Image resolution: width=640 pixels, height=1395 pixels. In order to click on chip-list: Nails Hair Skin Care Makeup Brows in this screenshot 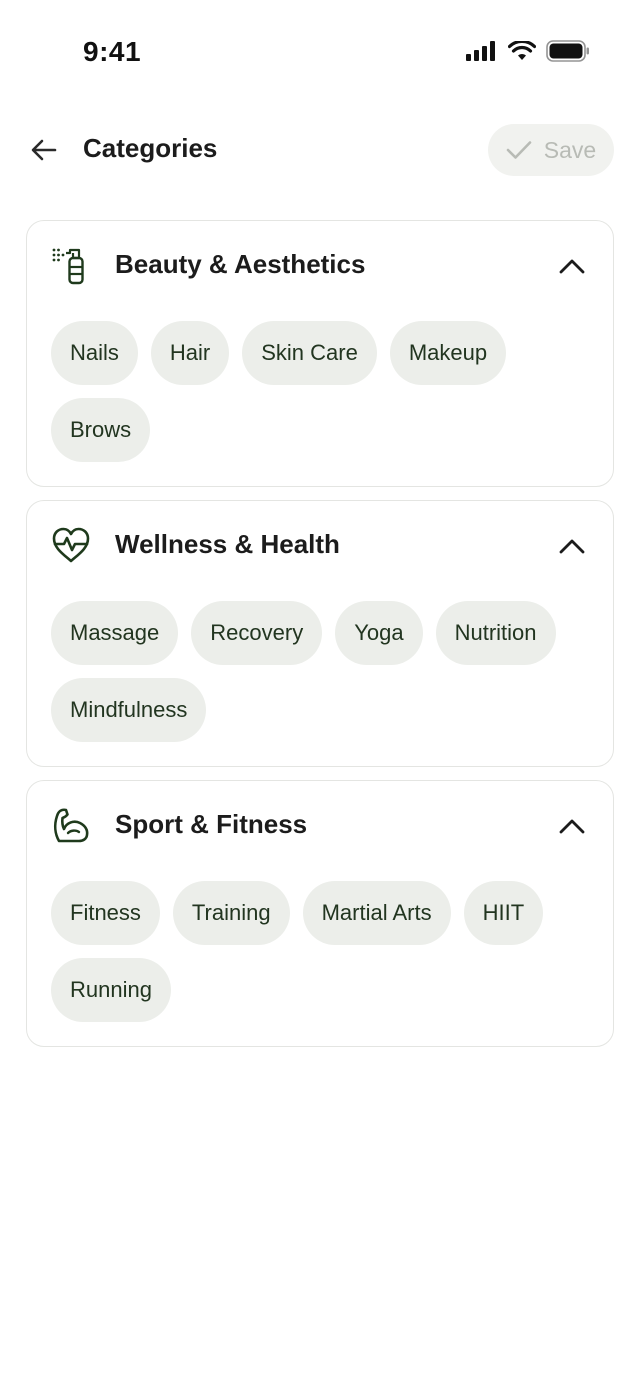, I will do `click(325, 391)`.